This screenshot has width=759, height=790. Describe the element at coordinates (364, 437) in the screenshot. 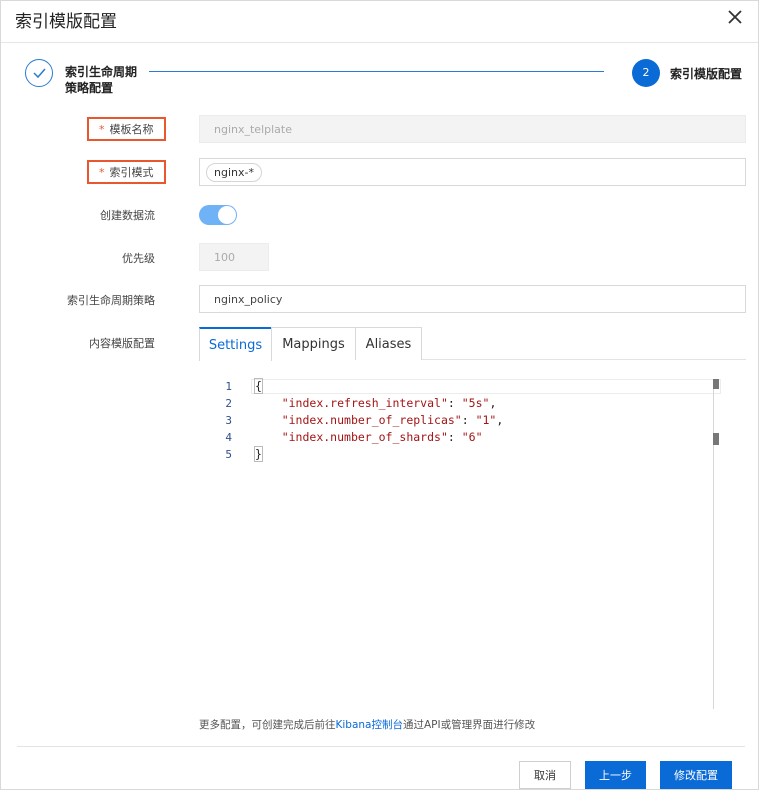

I see `code-key: "index.number_of_shards"` at that location.